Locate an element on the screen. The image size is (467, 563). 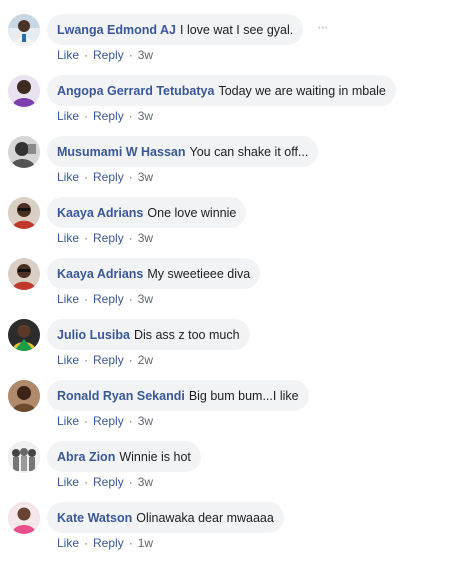
commenter-name-link: Lwanga Edmond AJ is located at coordinates (116, 30).